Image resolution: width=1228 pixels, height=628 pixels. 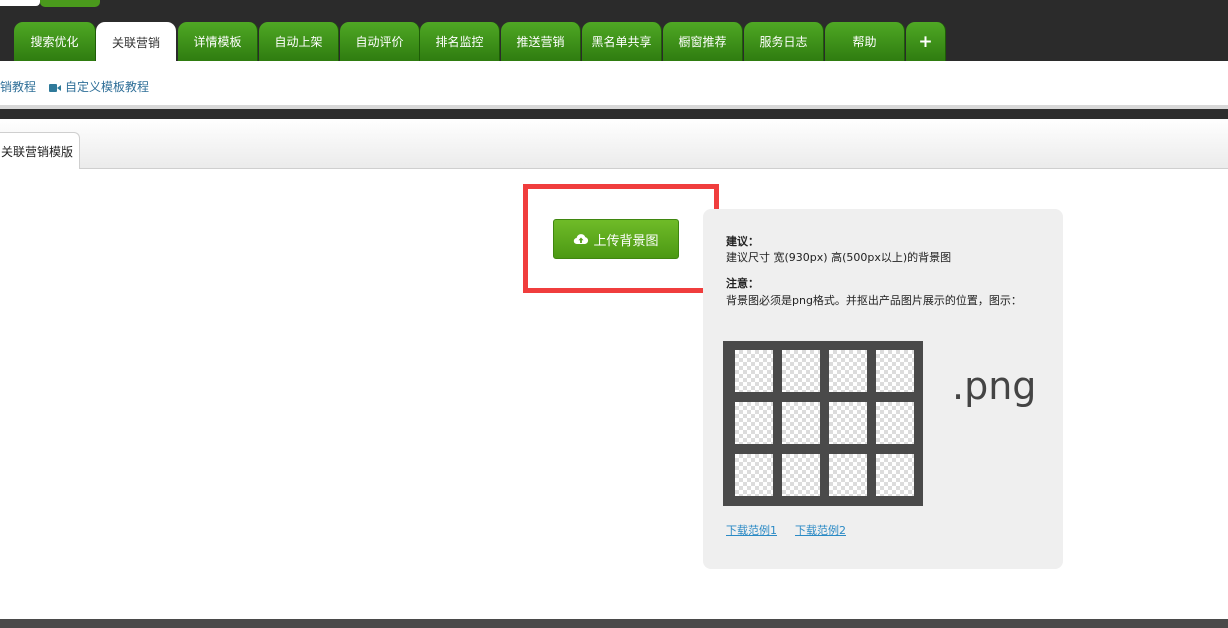 I want to click on upload-background-button: 上传背景图, so click(x=616, y=239).